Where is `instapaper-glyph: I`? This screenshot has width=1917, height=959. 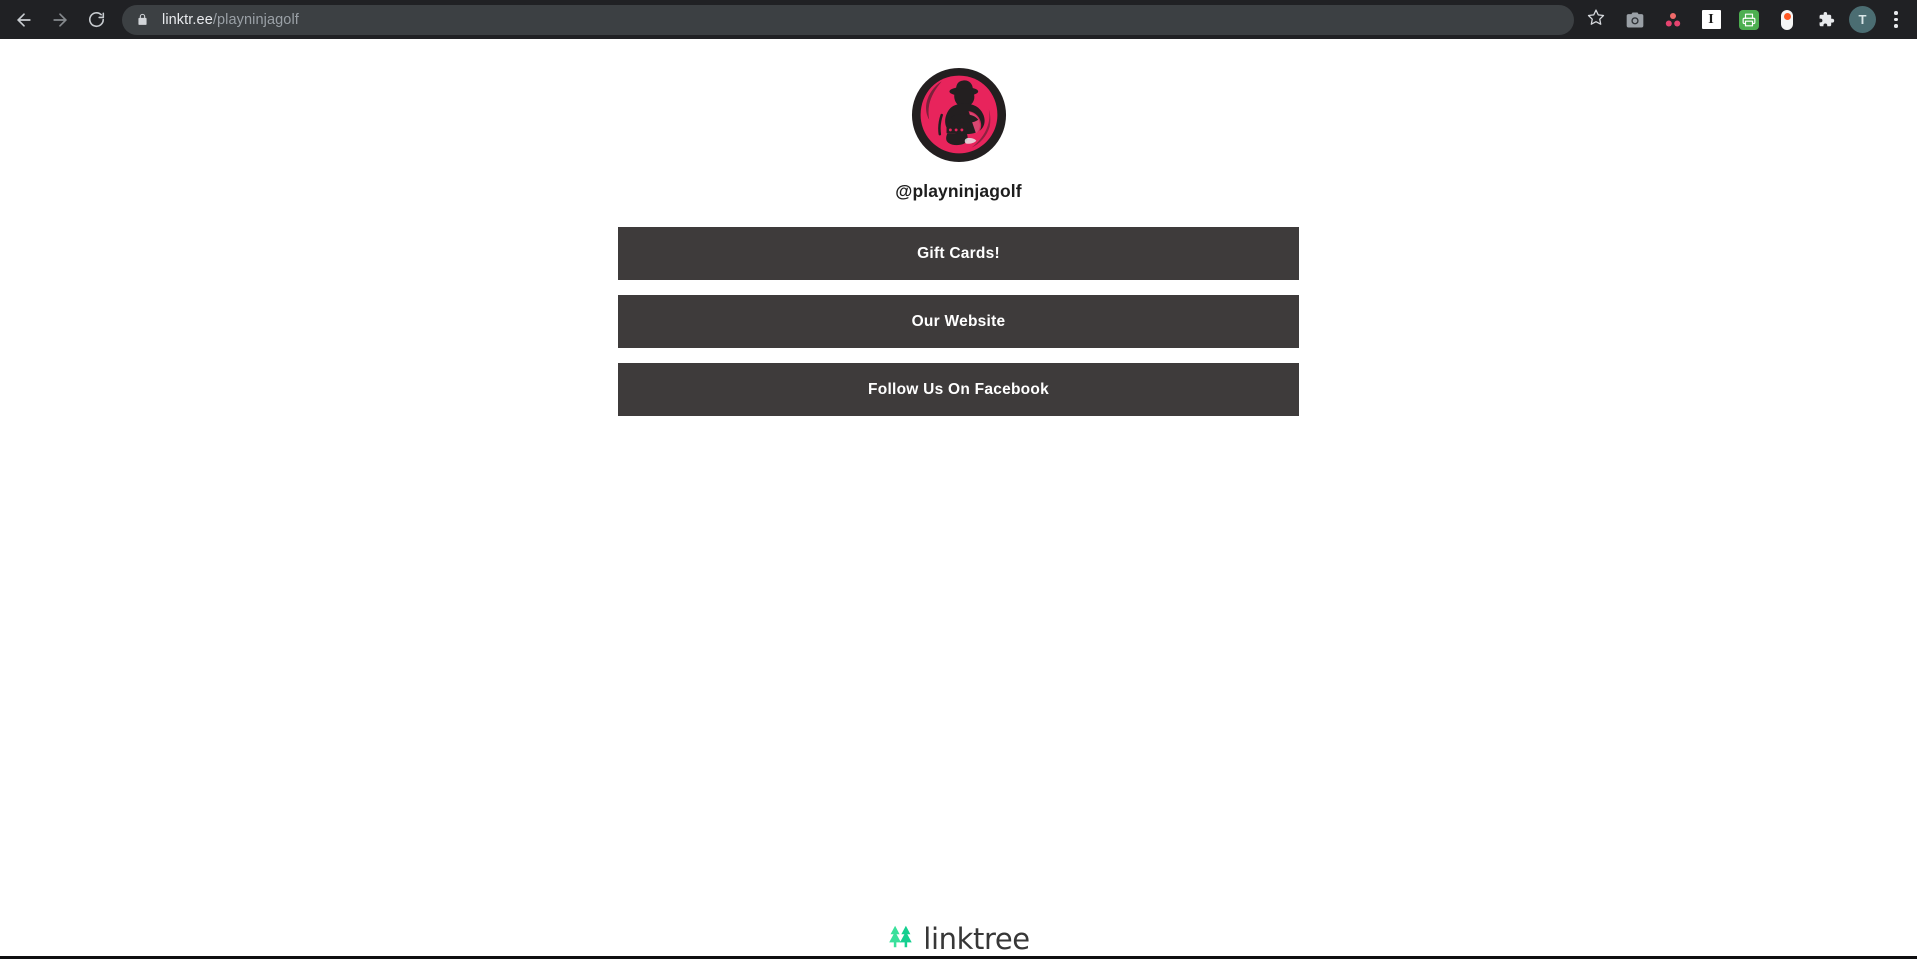 instapaper-glyph: I is located at coordinates (1711, 19).